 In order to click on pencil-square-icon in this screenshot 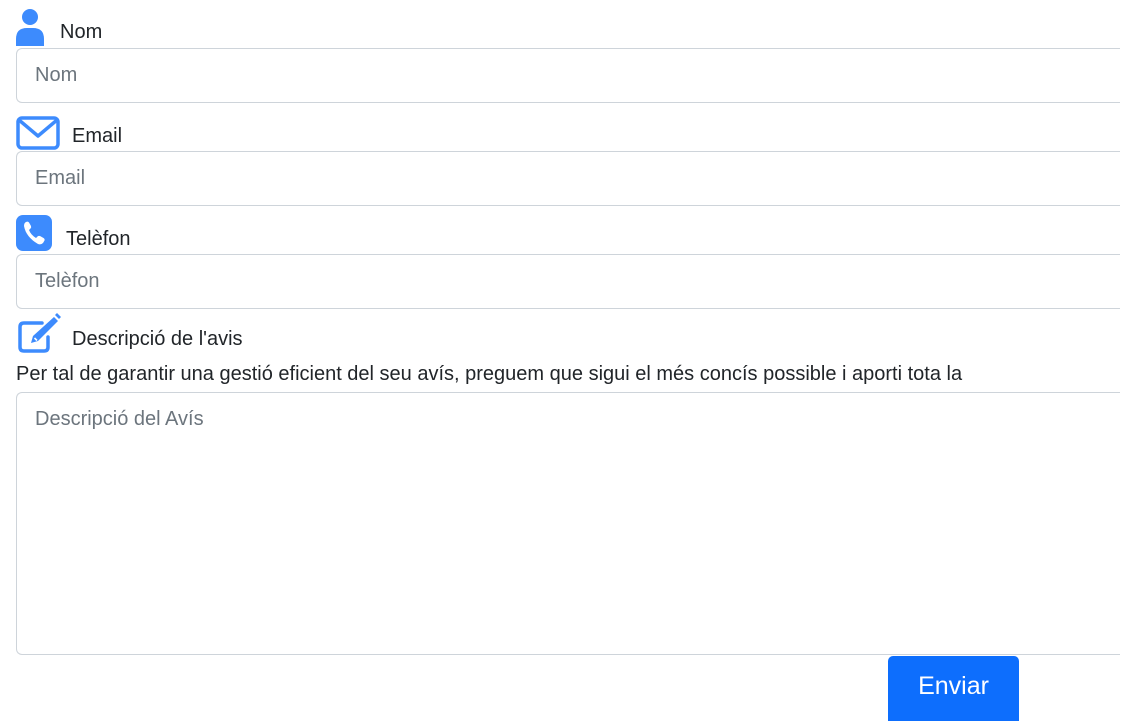, I will do `click(44, 333)`.